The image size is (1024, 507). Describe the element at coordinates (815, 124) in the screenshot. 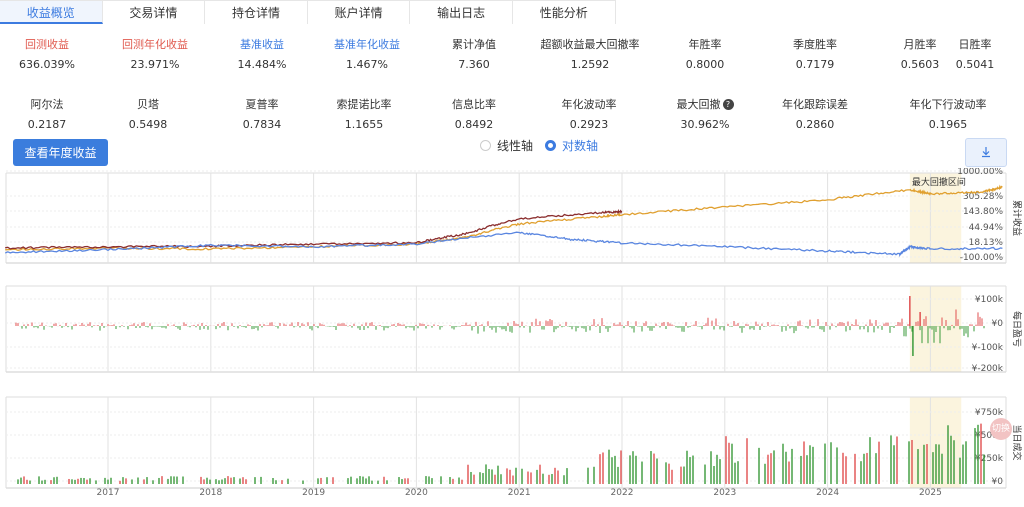

I see `metric-value: 0.2860` at that location.